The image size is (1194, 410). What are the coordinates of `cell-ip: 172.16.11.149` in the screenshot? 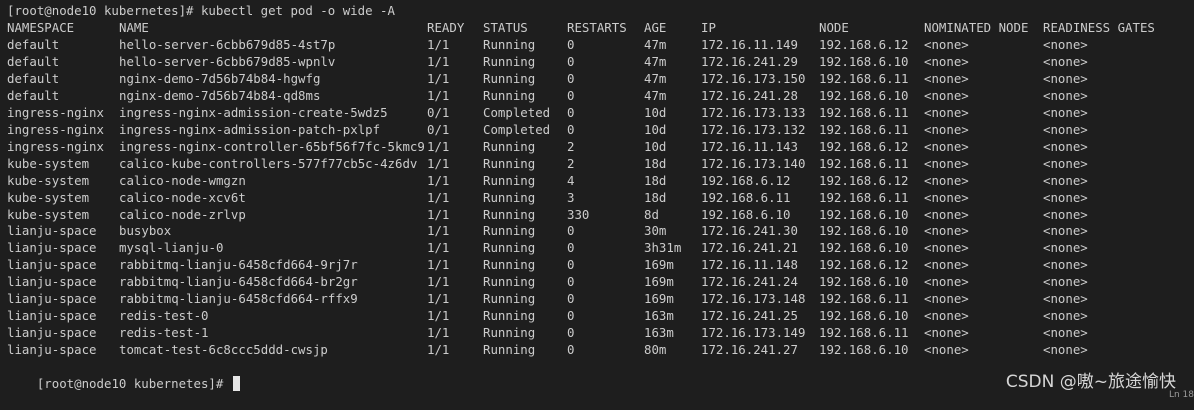 It's located at (749, 44).